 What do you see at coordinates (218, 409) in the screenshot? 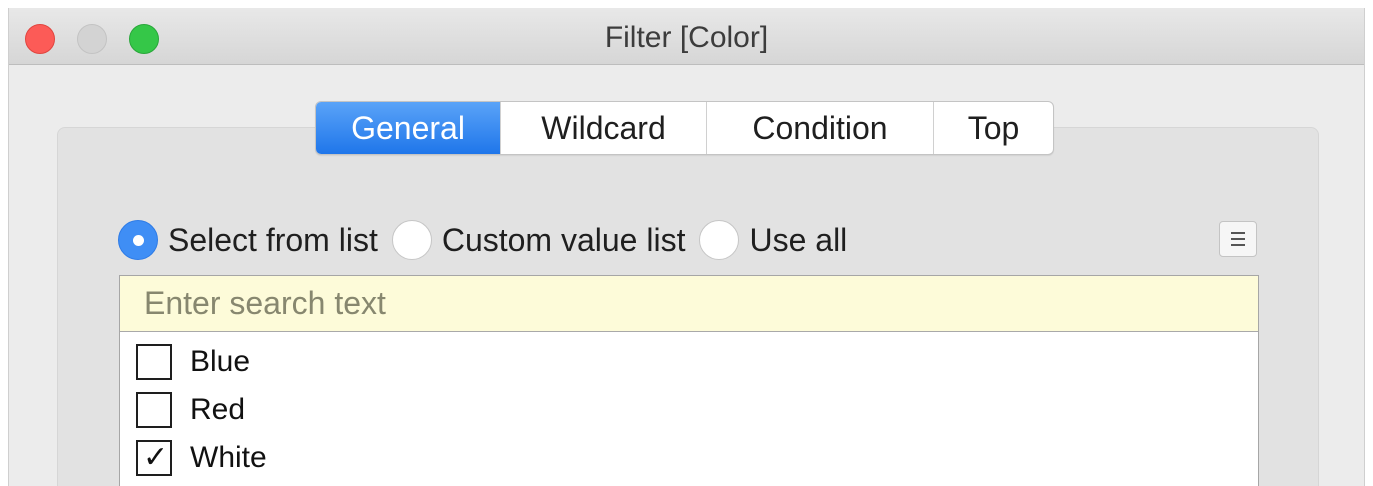
I see `list-item-label: Red` at bounding box center [218, 409].